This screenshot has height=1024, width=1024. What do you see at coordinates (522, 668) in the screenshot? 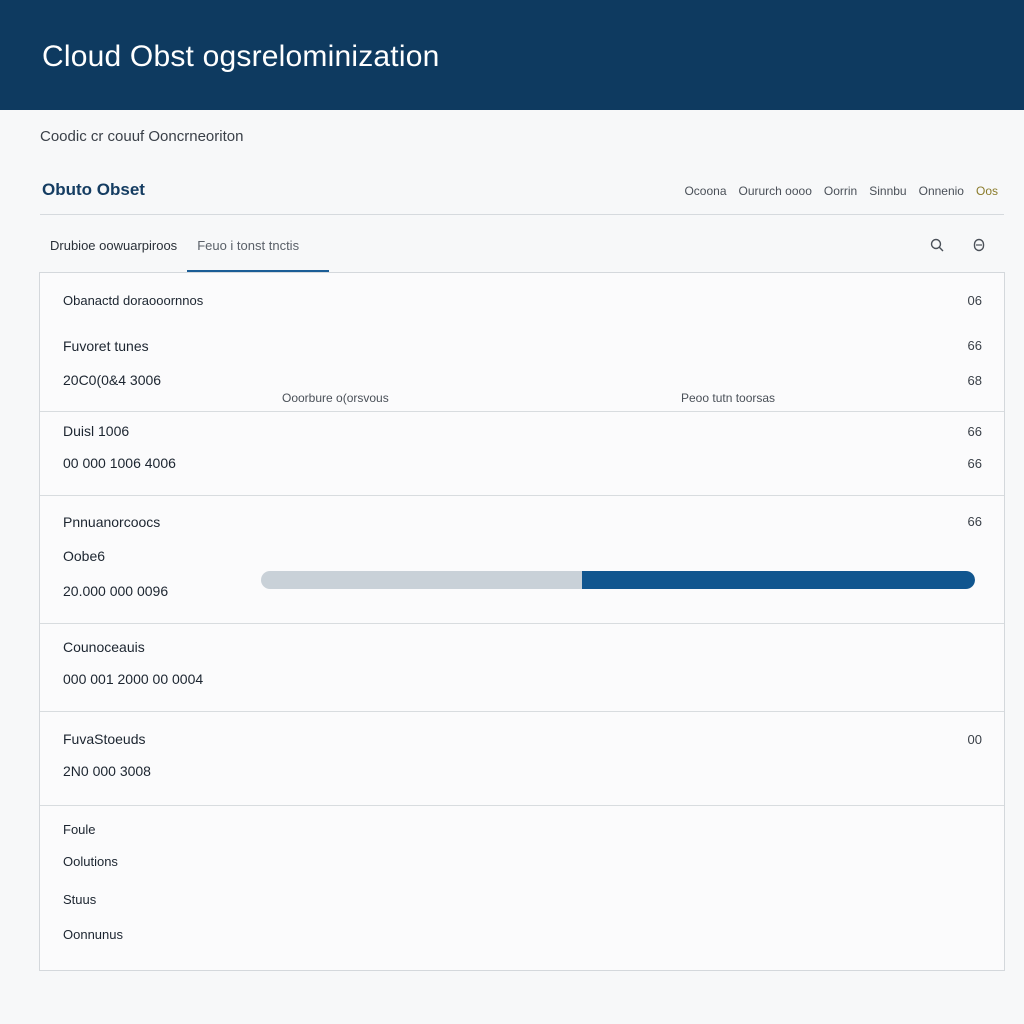
I see `section-counters: Counoceauis 000 001 2000 00 0004` at bounding box center [522, 668].